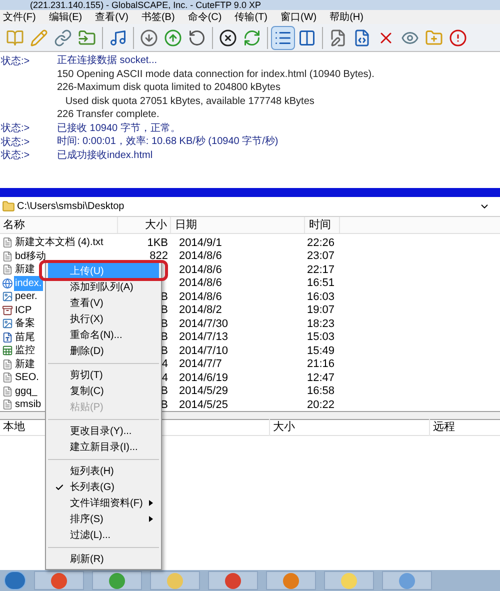 This screenshot has height=591, width=500. I want to click on file-size: 1KB, so click(157, 242).